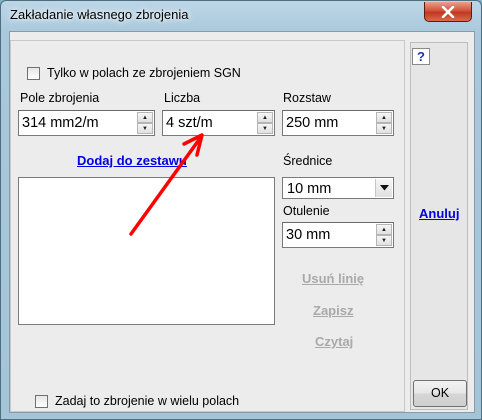 This screenshot has height=420, width=482. What do you see at coordinates (338, 188) in the screenshot?
I see `srednice-select: 10 mm` at bounding box center [338, 188].